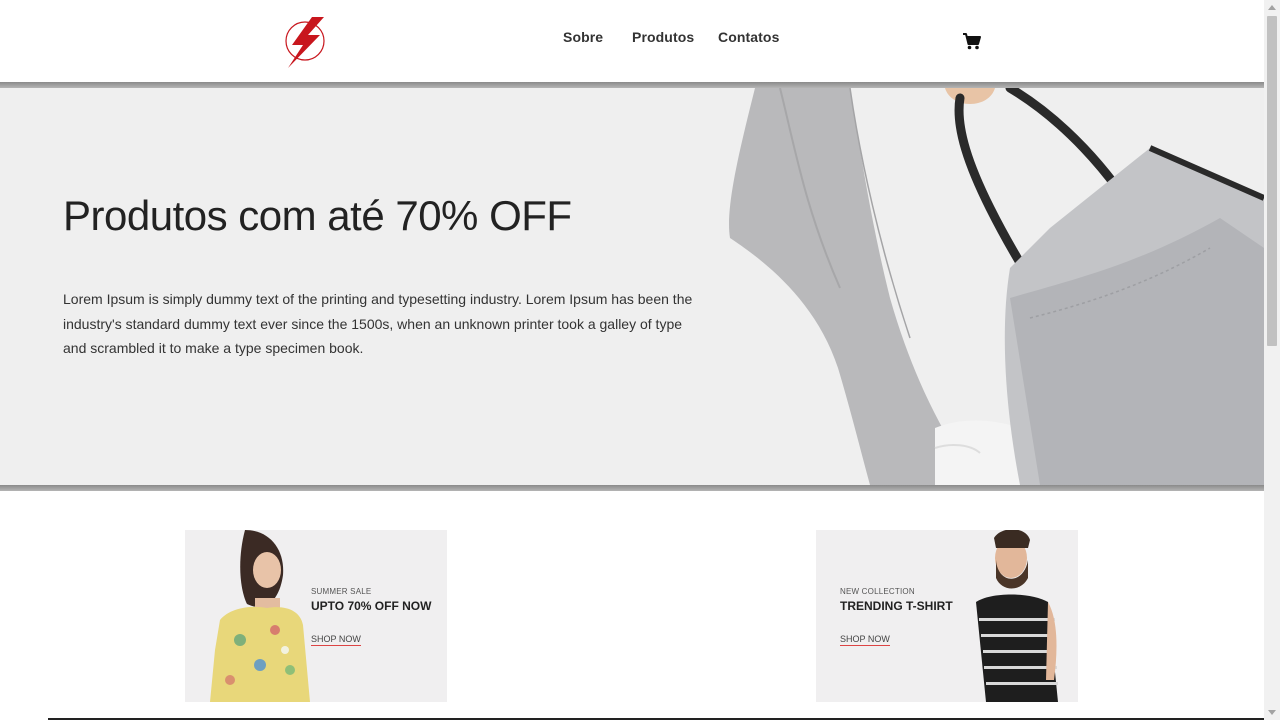 The height and width of the screenshot is (720, 1280). Describe the element at coordinates (1272, 181) in the screenshot. I see `scroll-thumb` at that location.